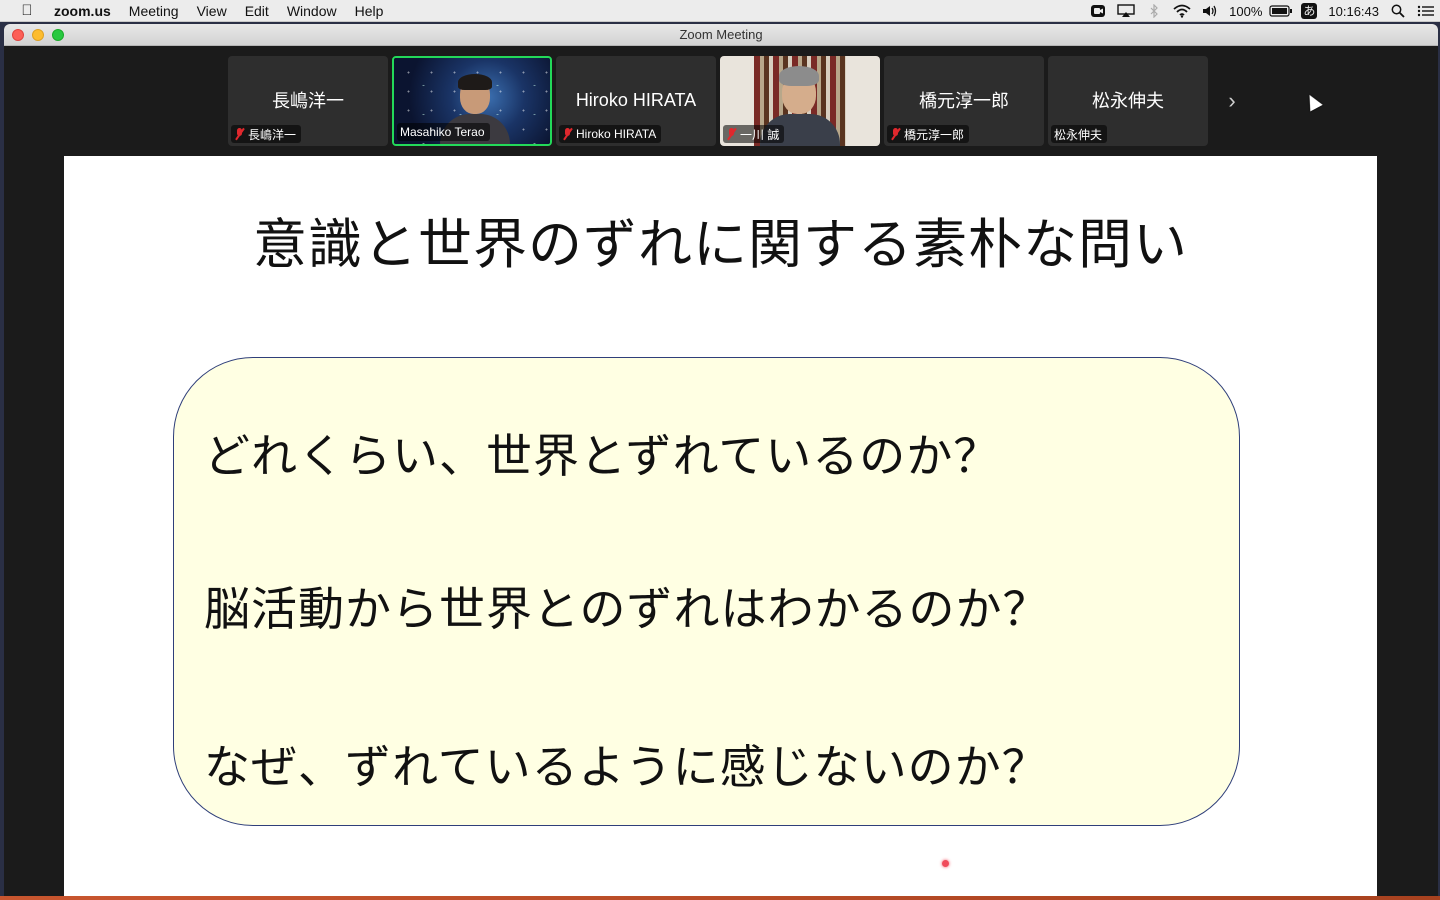  What do you see at coordinates (626, 767) in the screenshot?
I see `question-3: なぜ、ずれているように感じないのか？` at bounding box center [626, 767].